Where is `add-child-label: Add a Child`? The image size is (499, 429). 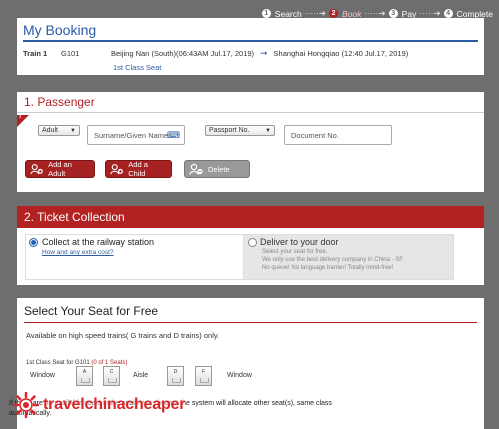 add-child-label: Add a Child is located at coordinates (138, 169).